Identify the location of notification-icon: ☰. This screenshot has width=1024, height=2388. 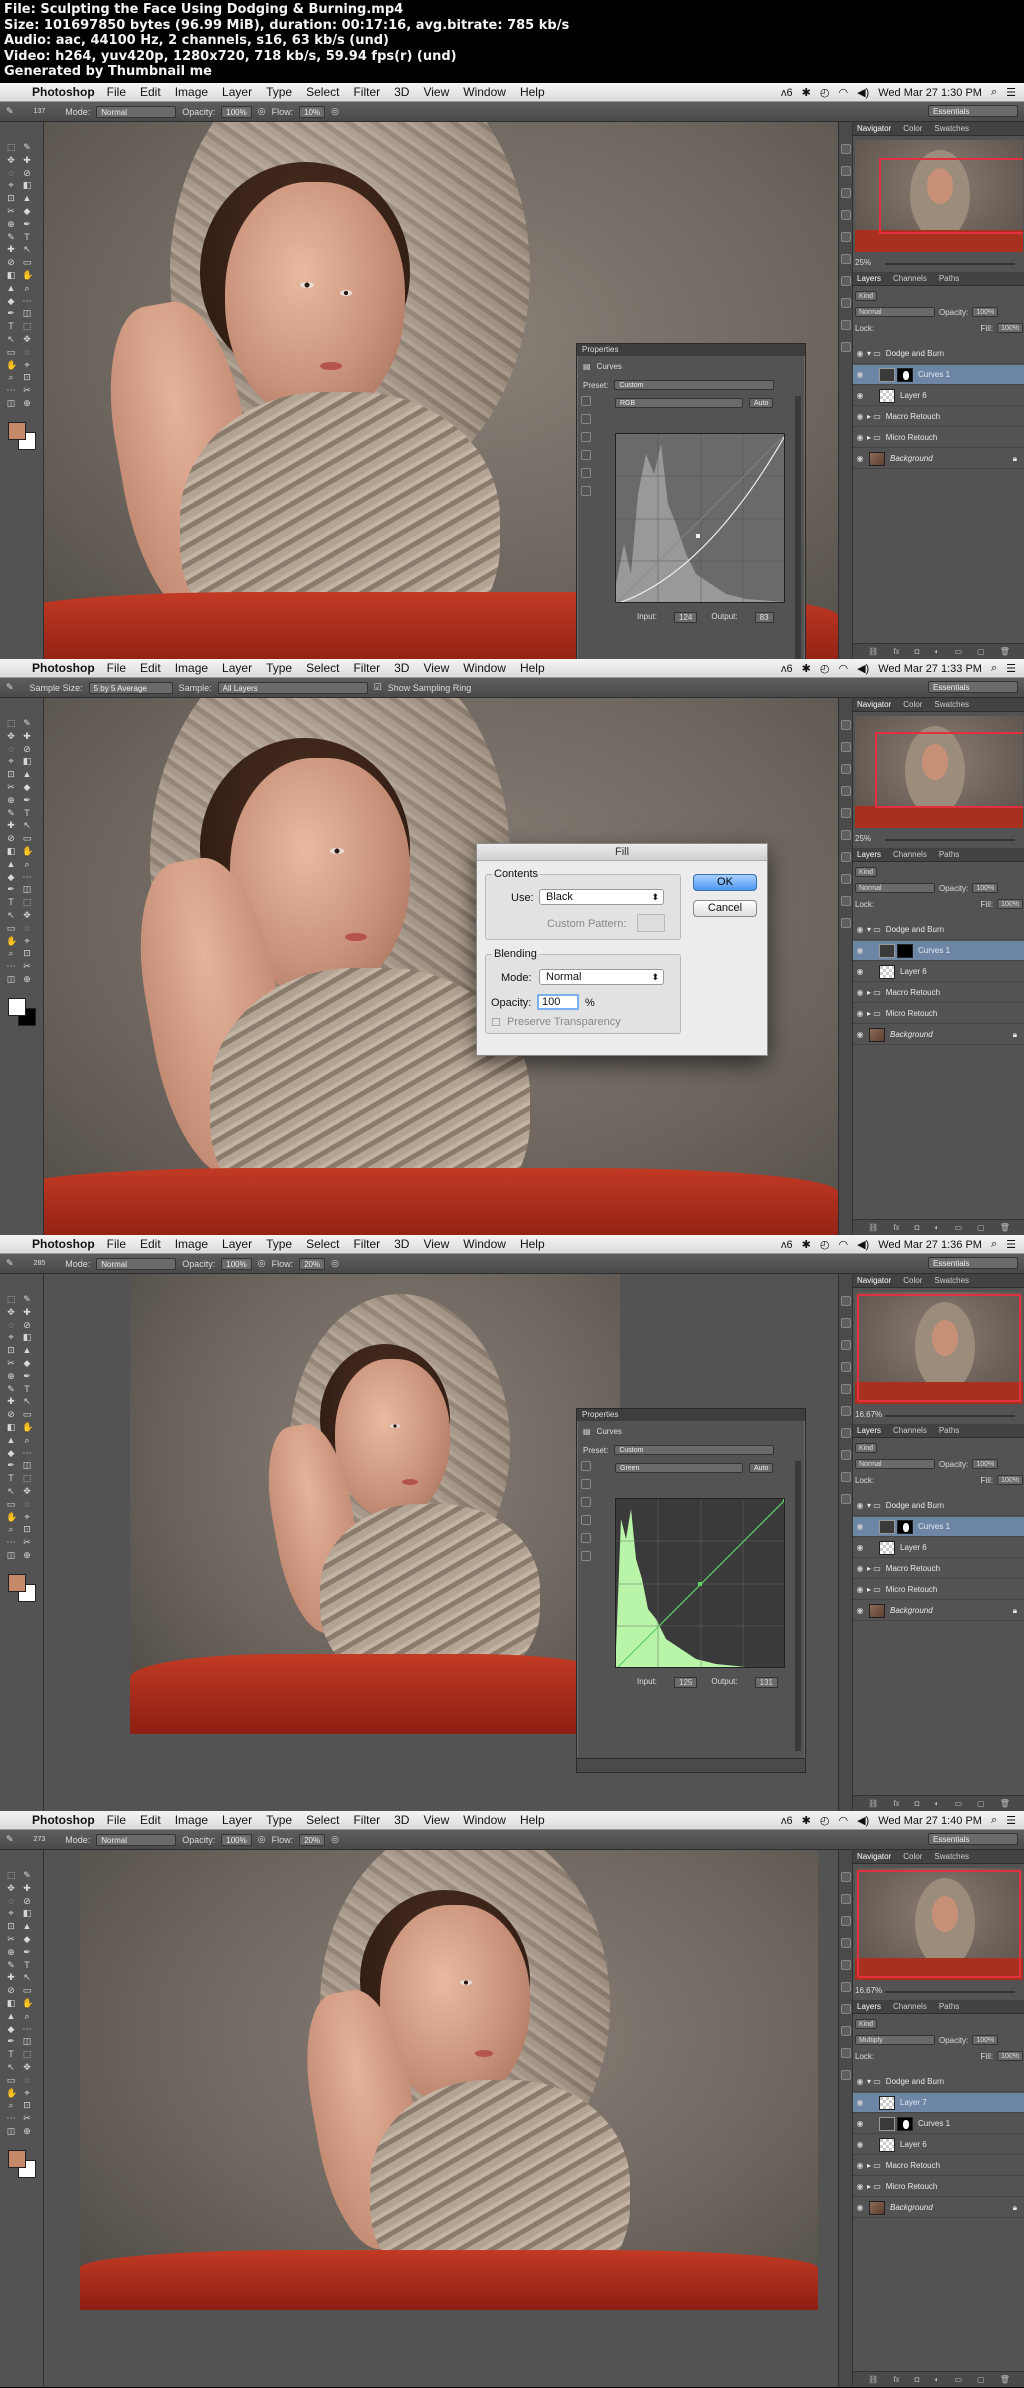
(1011, 1820).